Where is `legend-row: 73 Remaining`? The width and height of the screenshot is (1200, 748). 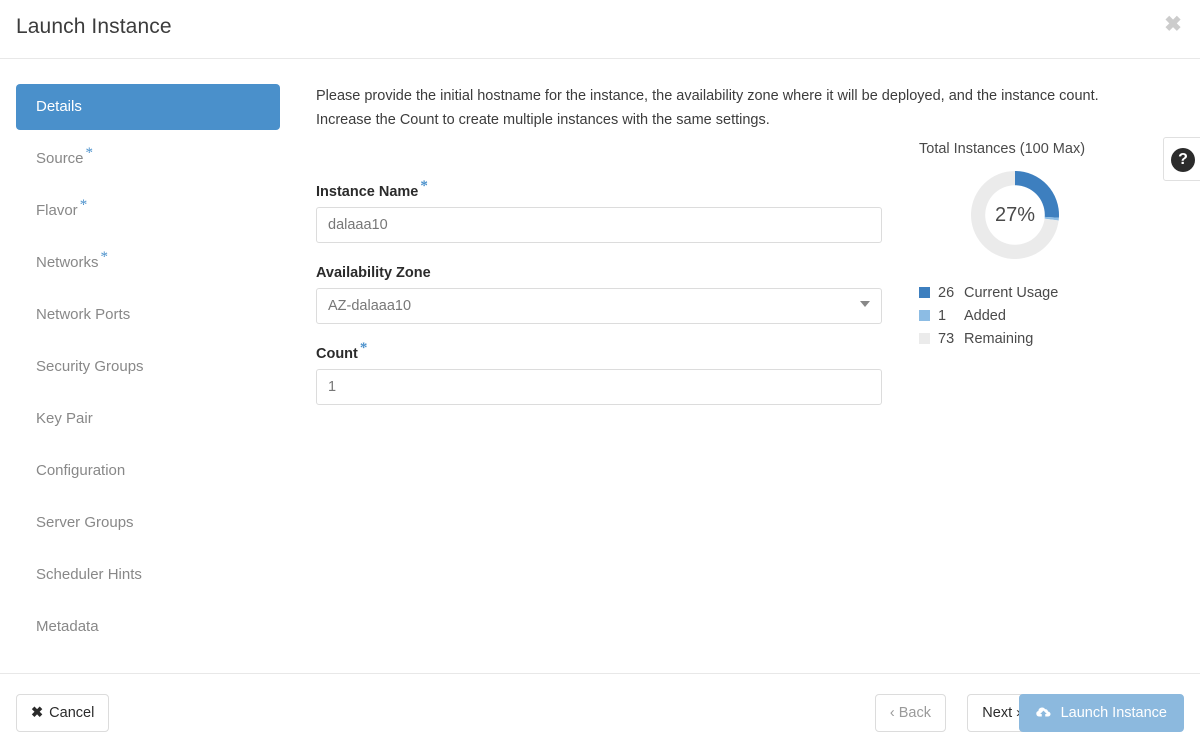
legend-row: 73 Remaining is located at coordinates (1034, 338).